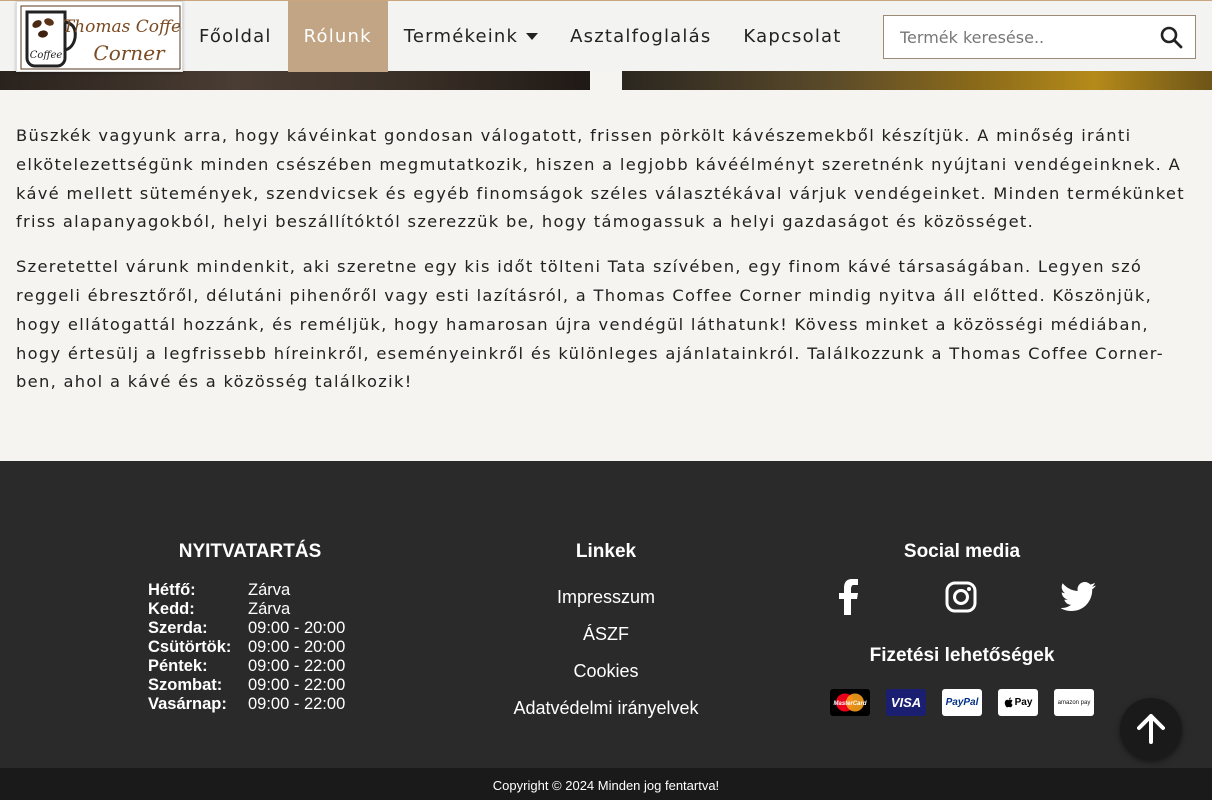 Image resolution: width=1212 pixels, height=800 pixels. I want to click on mastercard-icon: MasterCard, so click(850, 702).